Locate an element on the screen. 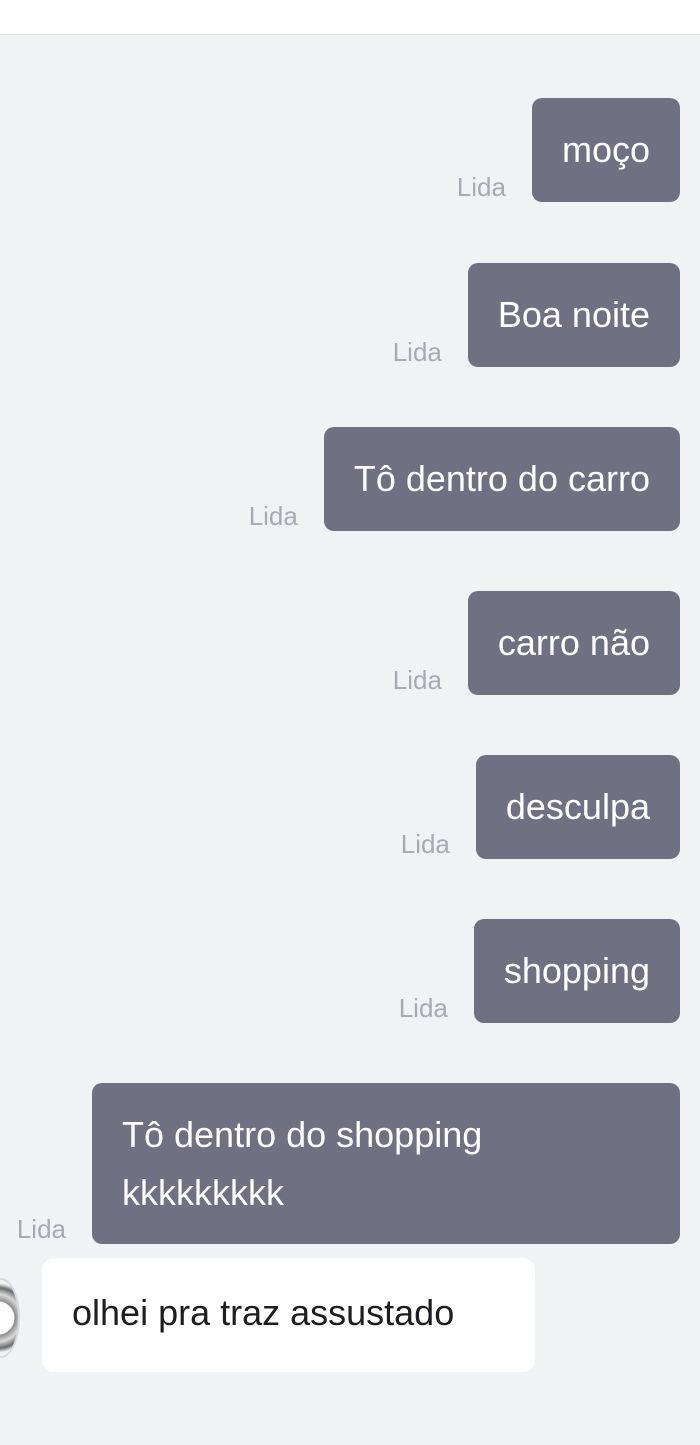 This screenshot has width=700, height=1445. outgoing-message: Tô dentro do shopping kkkkkkkkk is located at coordinates (386, 1163).